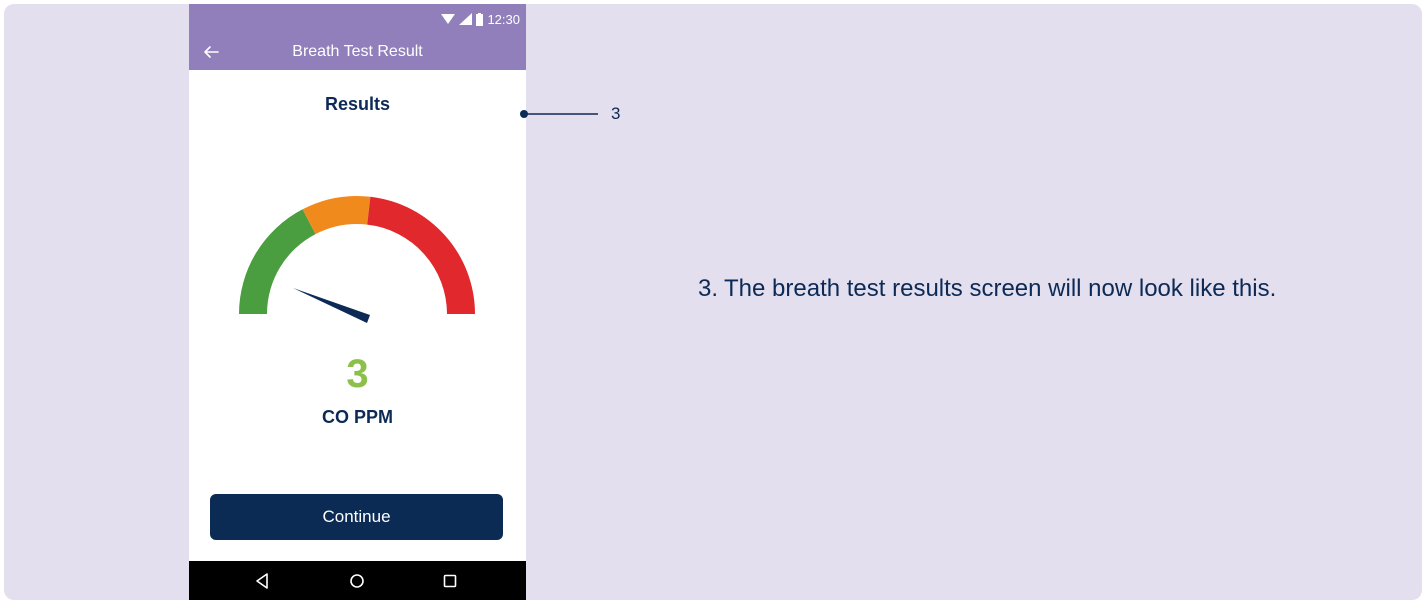 This screenshot has height=602, width=1426. What do you see at coordinates (503, 19) in the screenshot?
I see `status-time: 12:30` at bounding box center [503, 19].